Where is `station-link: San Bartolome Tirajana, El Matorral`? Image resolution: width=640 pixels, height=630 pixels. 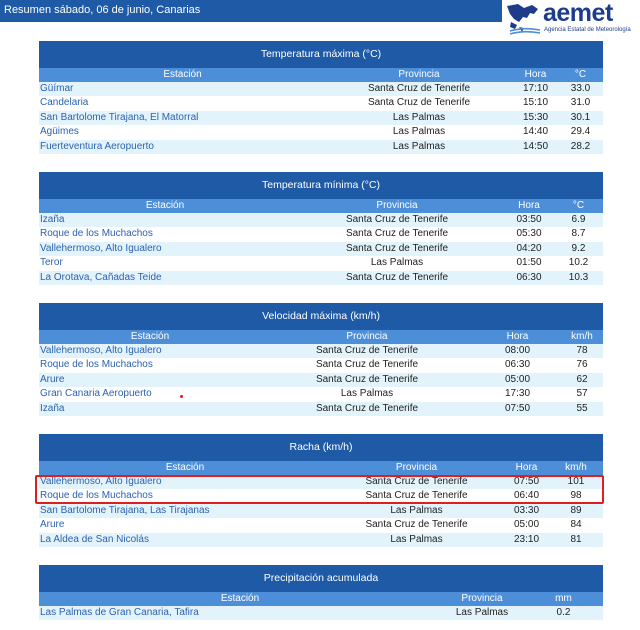 station-link: San Bartolome Tirajana, El Matorral is located at coordinates (119, 118).